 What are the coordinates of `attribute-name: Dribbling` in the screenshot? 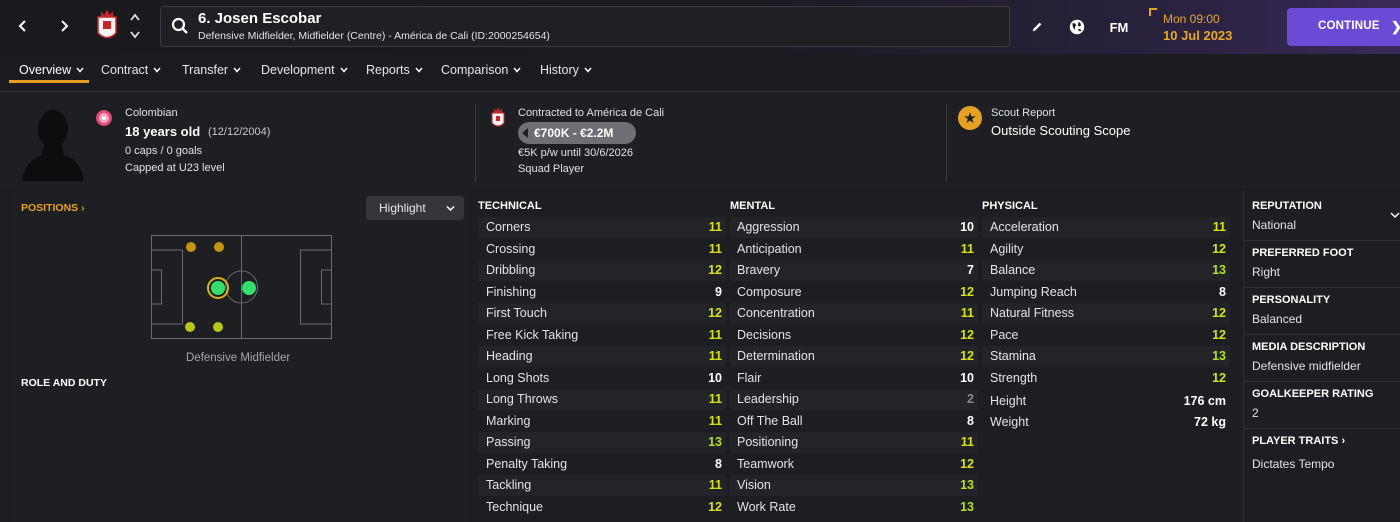 It's located at (511, 270).